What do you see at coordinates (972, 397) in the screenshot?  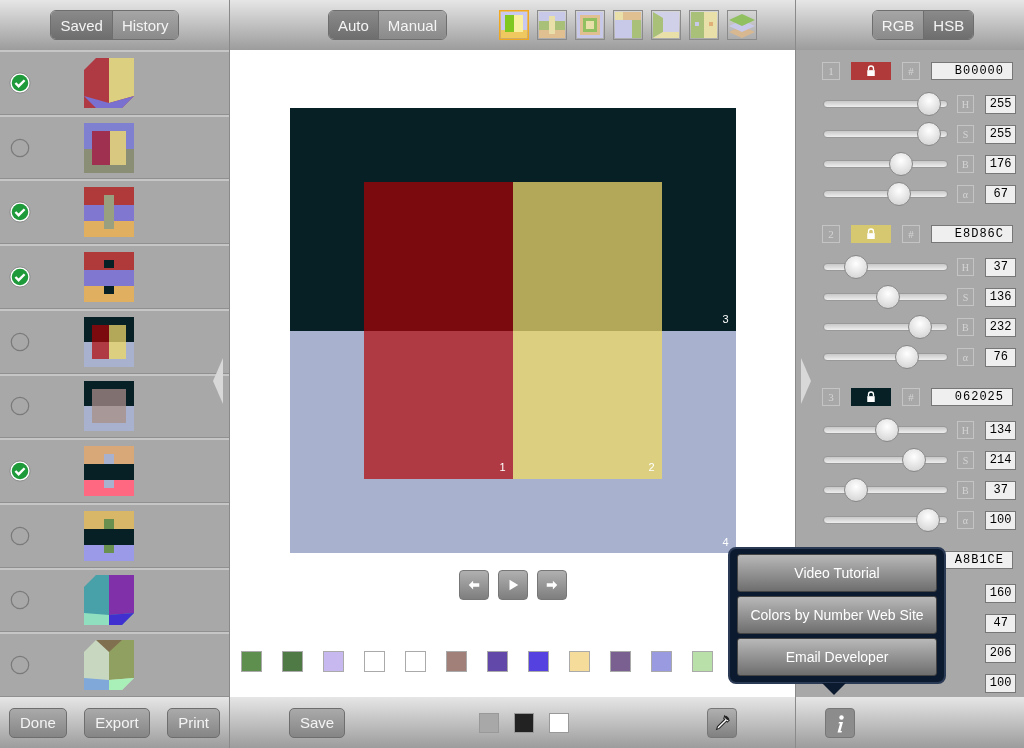 I see `hex-field: 062025` at bounding box center [972, 397].